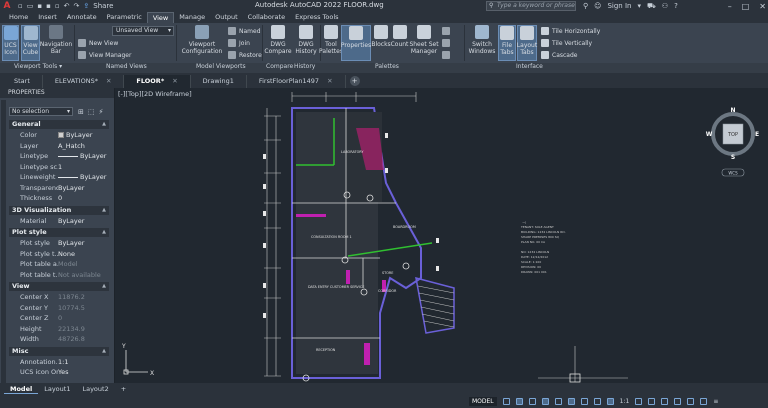 The width and height of the screenshot is (768, 408). What do you see at coordinates (83, 254) in the screenshot?
I see `property-value: None` at bounding box center [83, 254].